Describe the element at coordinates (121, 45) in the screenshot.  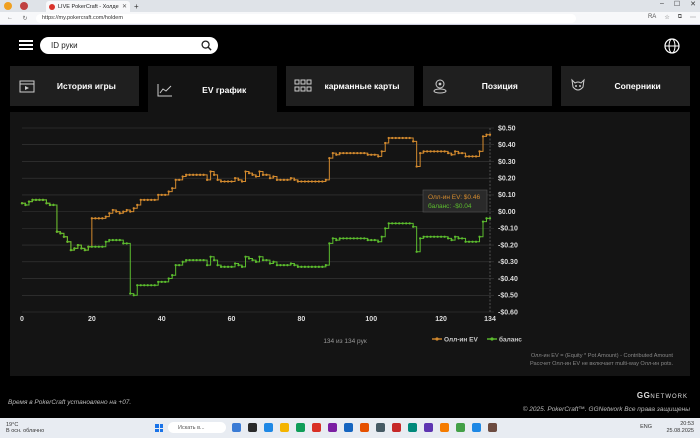
I see `hand-id-search-input` at that location.